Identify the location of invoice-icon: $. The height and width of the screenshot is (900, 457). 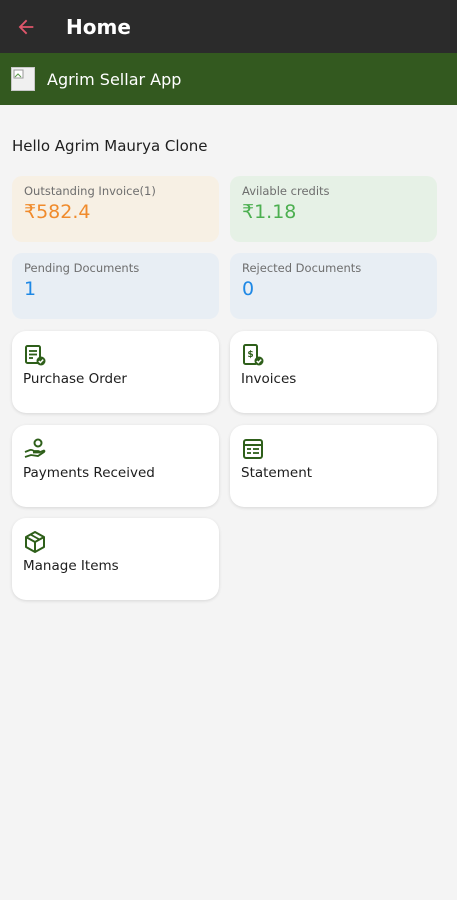
(253, 355).